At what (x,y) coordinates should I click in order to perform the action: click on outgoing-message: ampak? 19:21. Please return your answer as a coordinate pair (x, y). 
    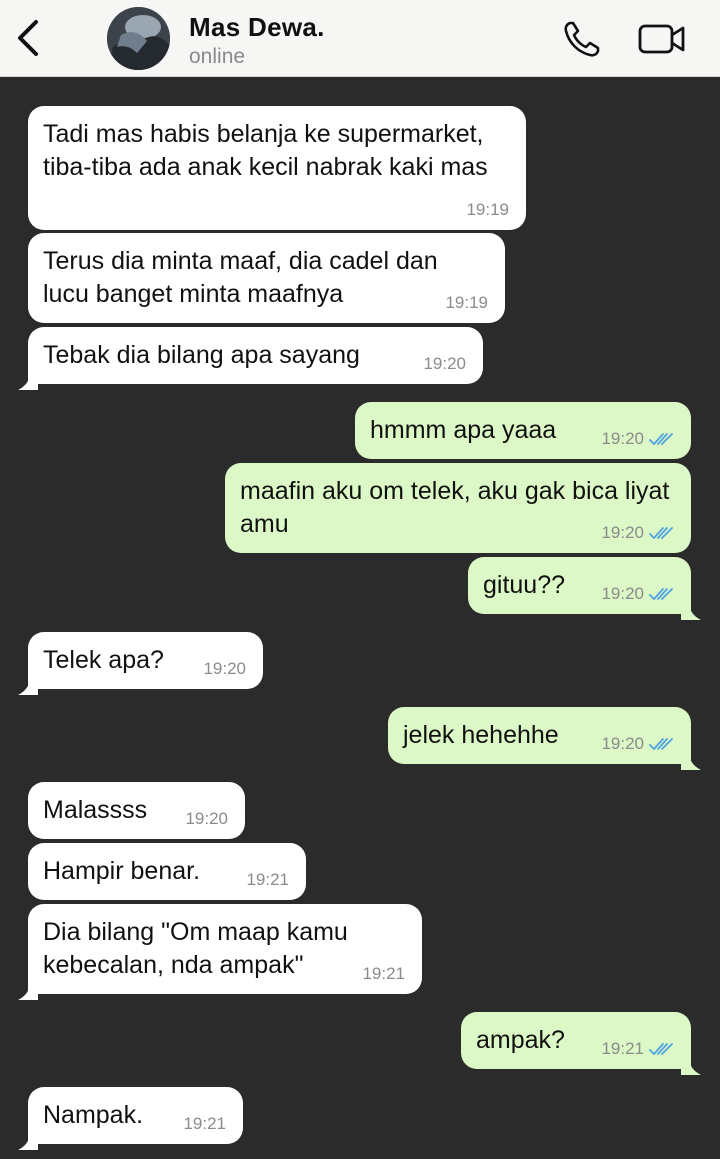
    Looking at the image, I should click on (581, 1043).